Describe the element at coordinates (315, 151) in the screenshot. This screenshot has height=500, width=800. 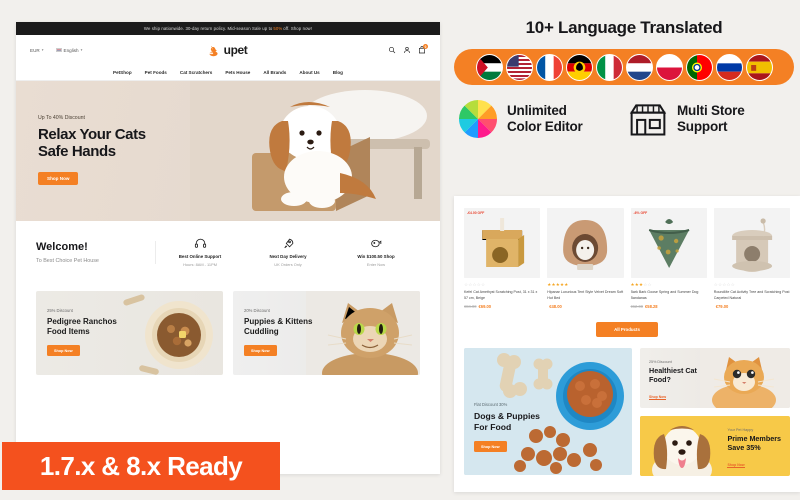
I see `hero-dog-image` at that location.